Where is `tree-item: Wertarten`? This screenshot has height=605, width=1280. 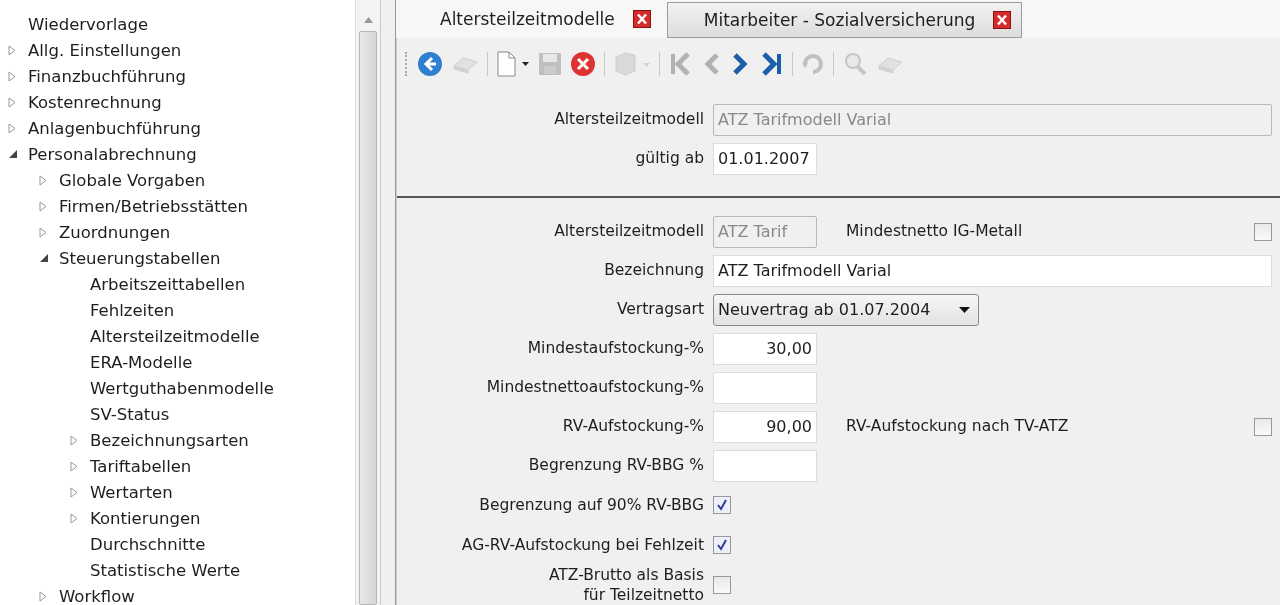 tree-item: Wertarten is located at coordinates (131, 492).